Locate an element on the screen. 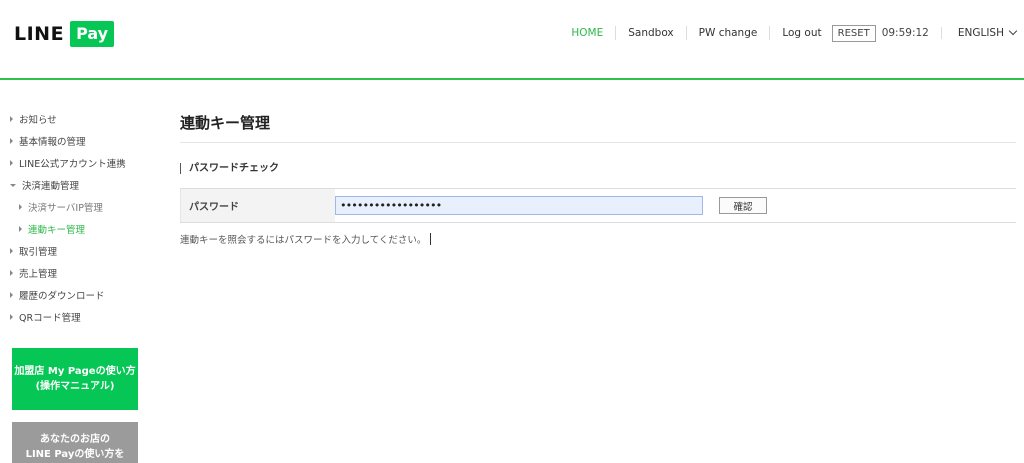 The image size is (1024, 463). nav-home-link: HOME is located at coordinates (587, 33).